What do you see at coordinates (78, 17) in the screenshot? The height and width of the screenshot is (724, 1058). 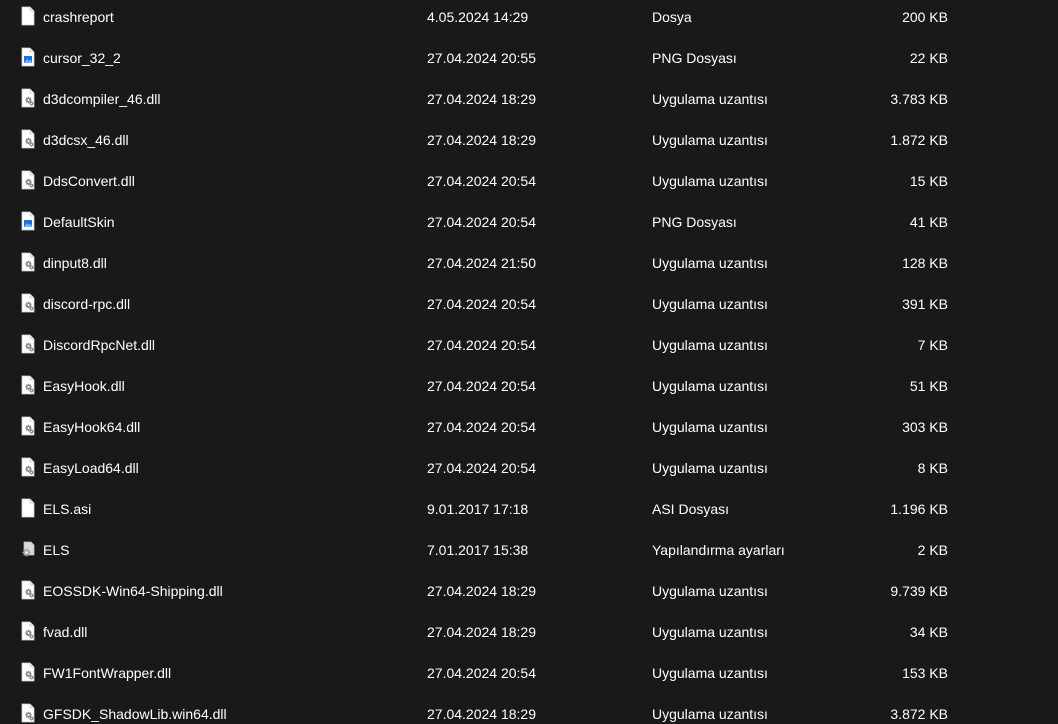 I see `file-name: crashreport` at bounding box center [78, 17].